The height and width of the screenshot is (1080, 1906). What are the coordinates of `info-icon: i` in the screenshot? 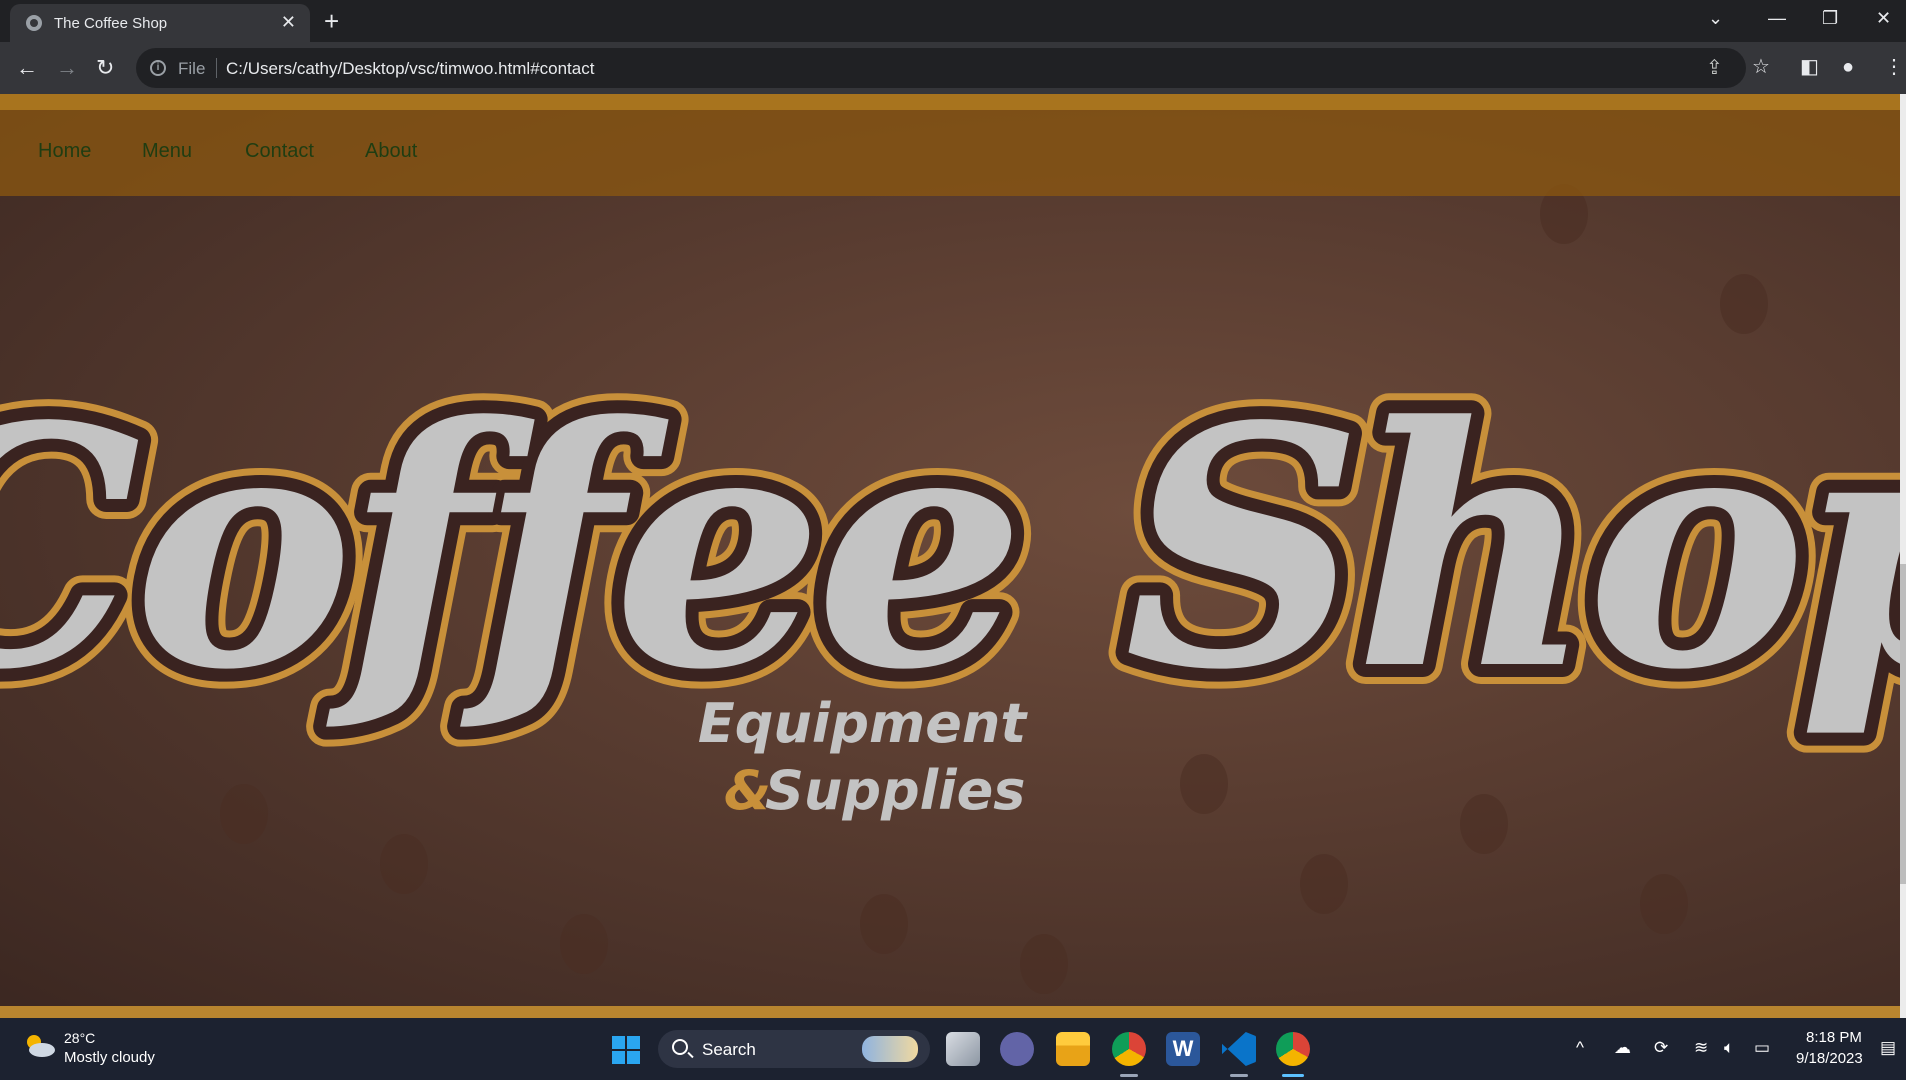 It's located at (158, 68).